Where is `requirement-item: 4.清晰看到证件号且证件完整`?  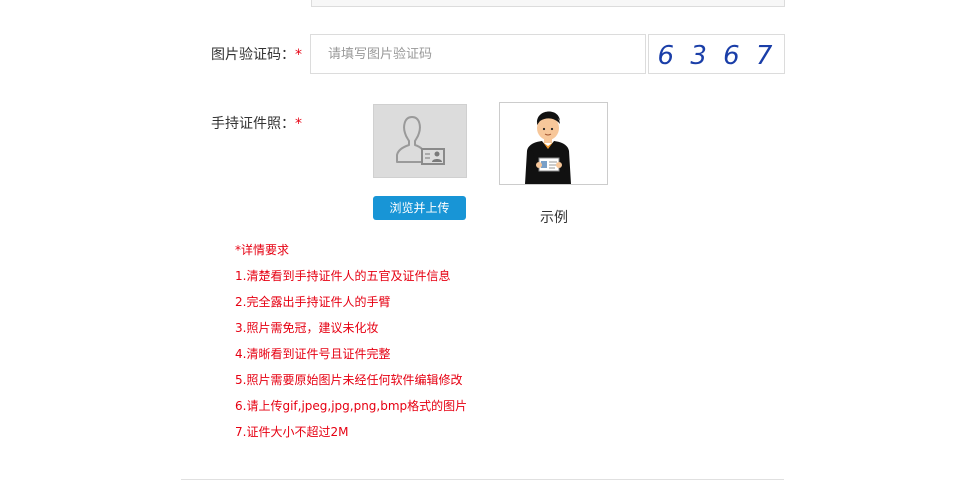
requirement-item: 4.清晰看到证件号且证件完整 is located at coordinates (313, 354).